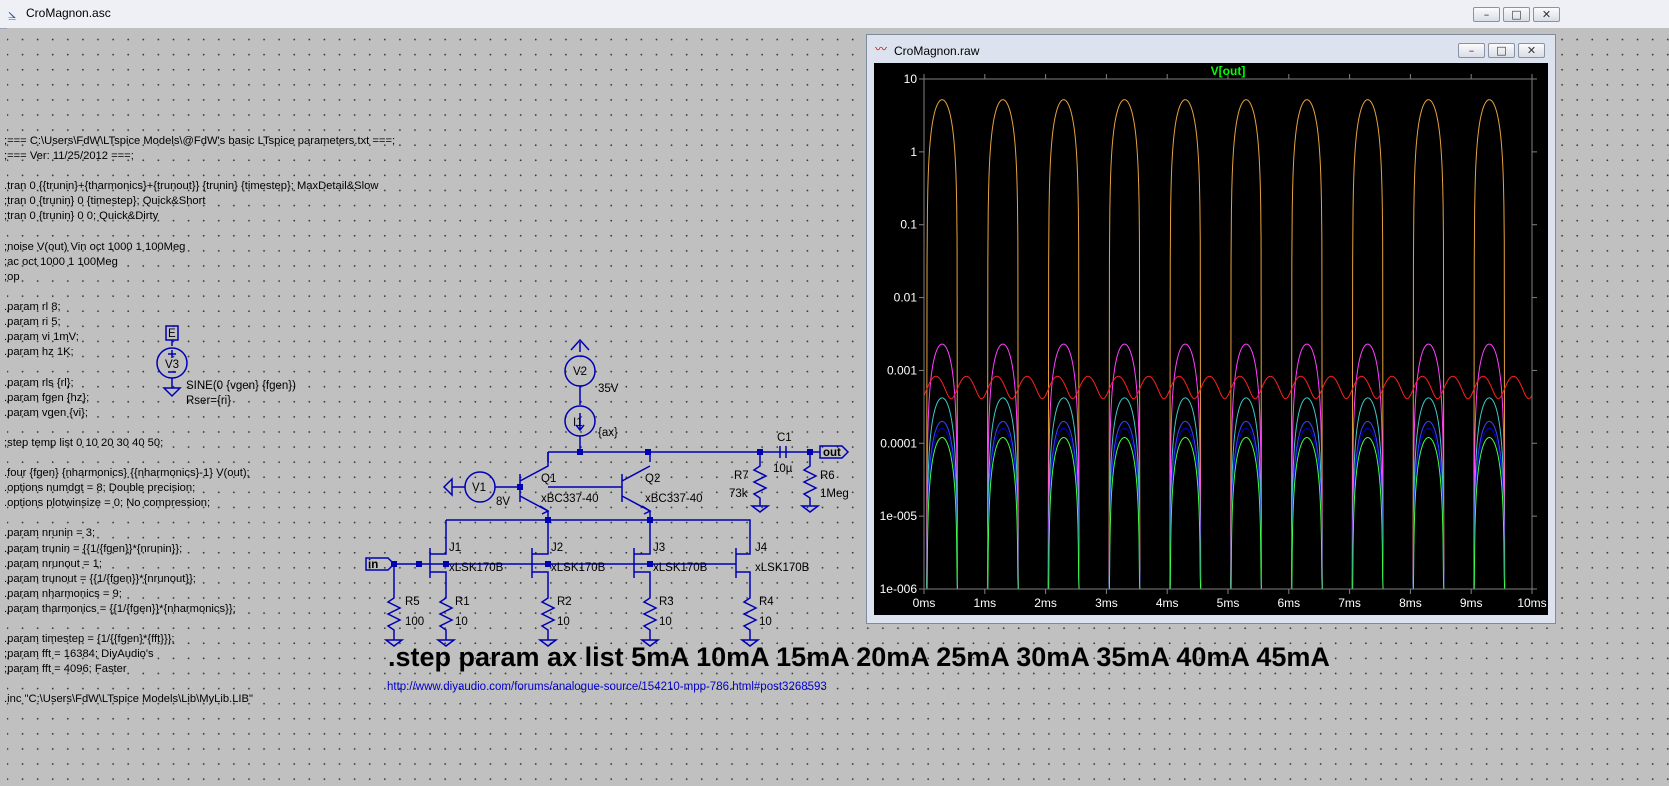 The image size is (1669, 786). I want to click on y-tick-label: 0.001, so click(902, 370).